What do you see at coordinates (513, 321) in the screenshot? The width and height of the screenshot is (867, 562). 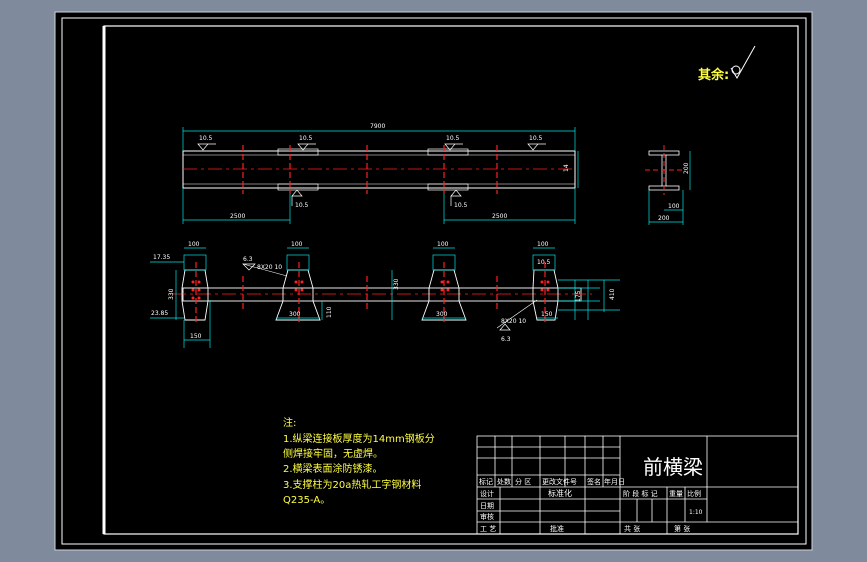 I see `weld-label-2: 8X20 10` at bounding box center [513, 321].